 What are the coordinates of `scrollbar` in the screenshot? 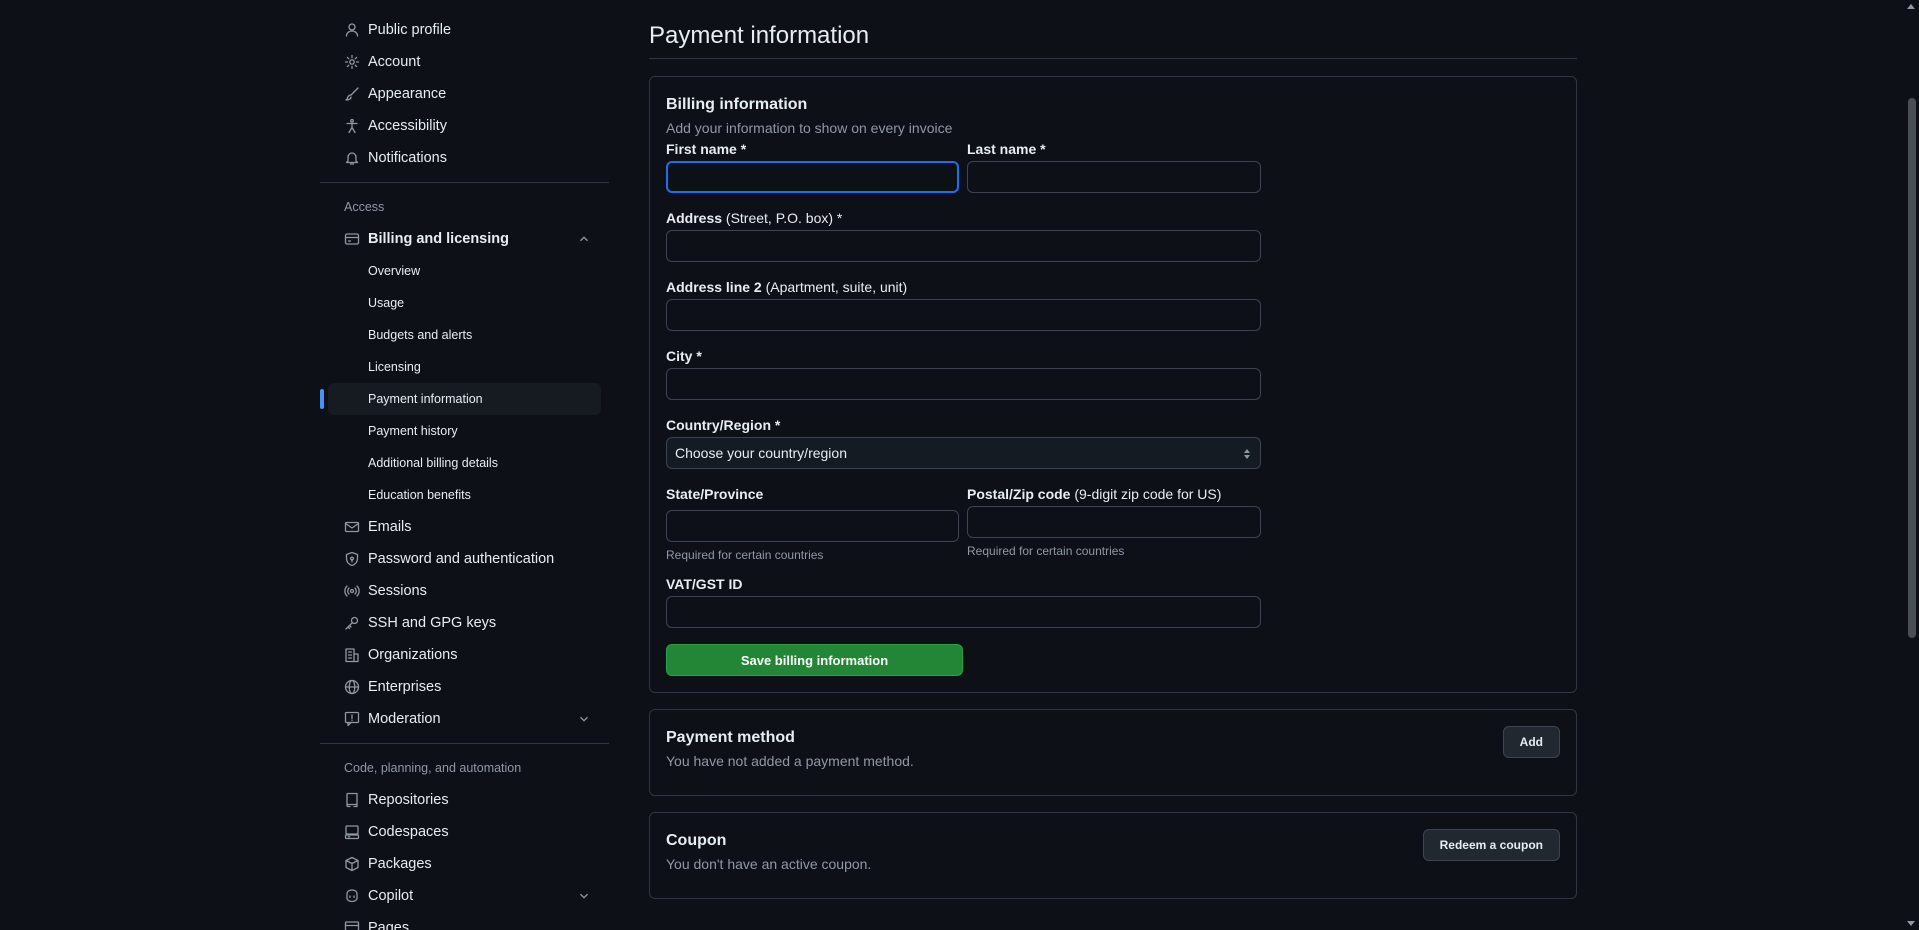 It's located at (1911, 465).